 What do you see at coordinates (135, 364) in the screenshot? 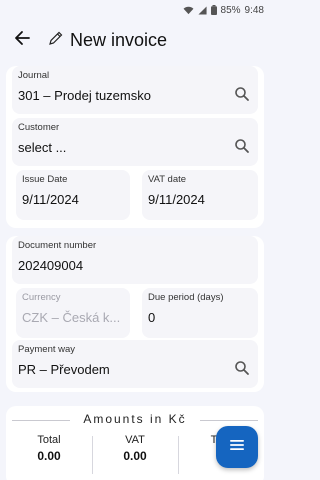
I see `payment-way-field: Payment way PR – Převodem` at bounding box center [135, 364].